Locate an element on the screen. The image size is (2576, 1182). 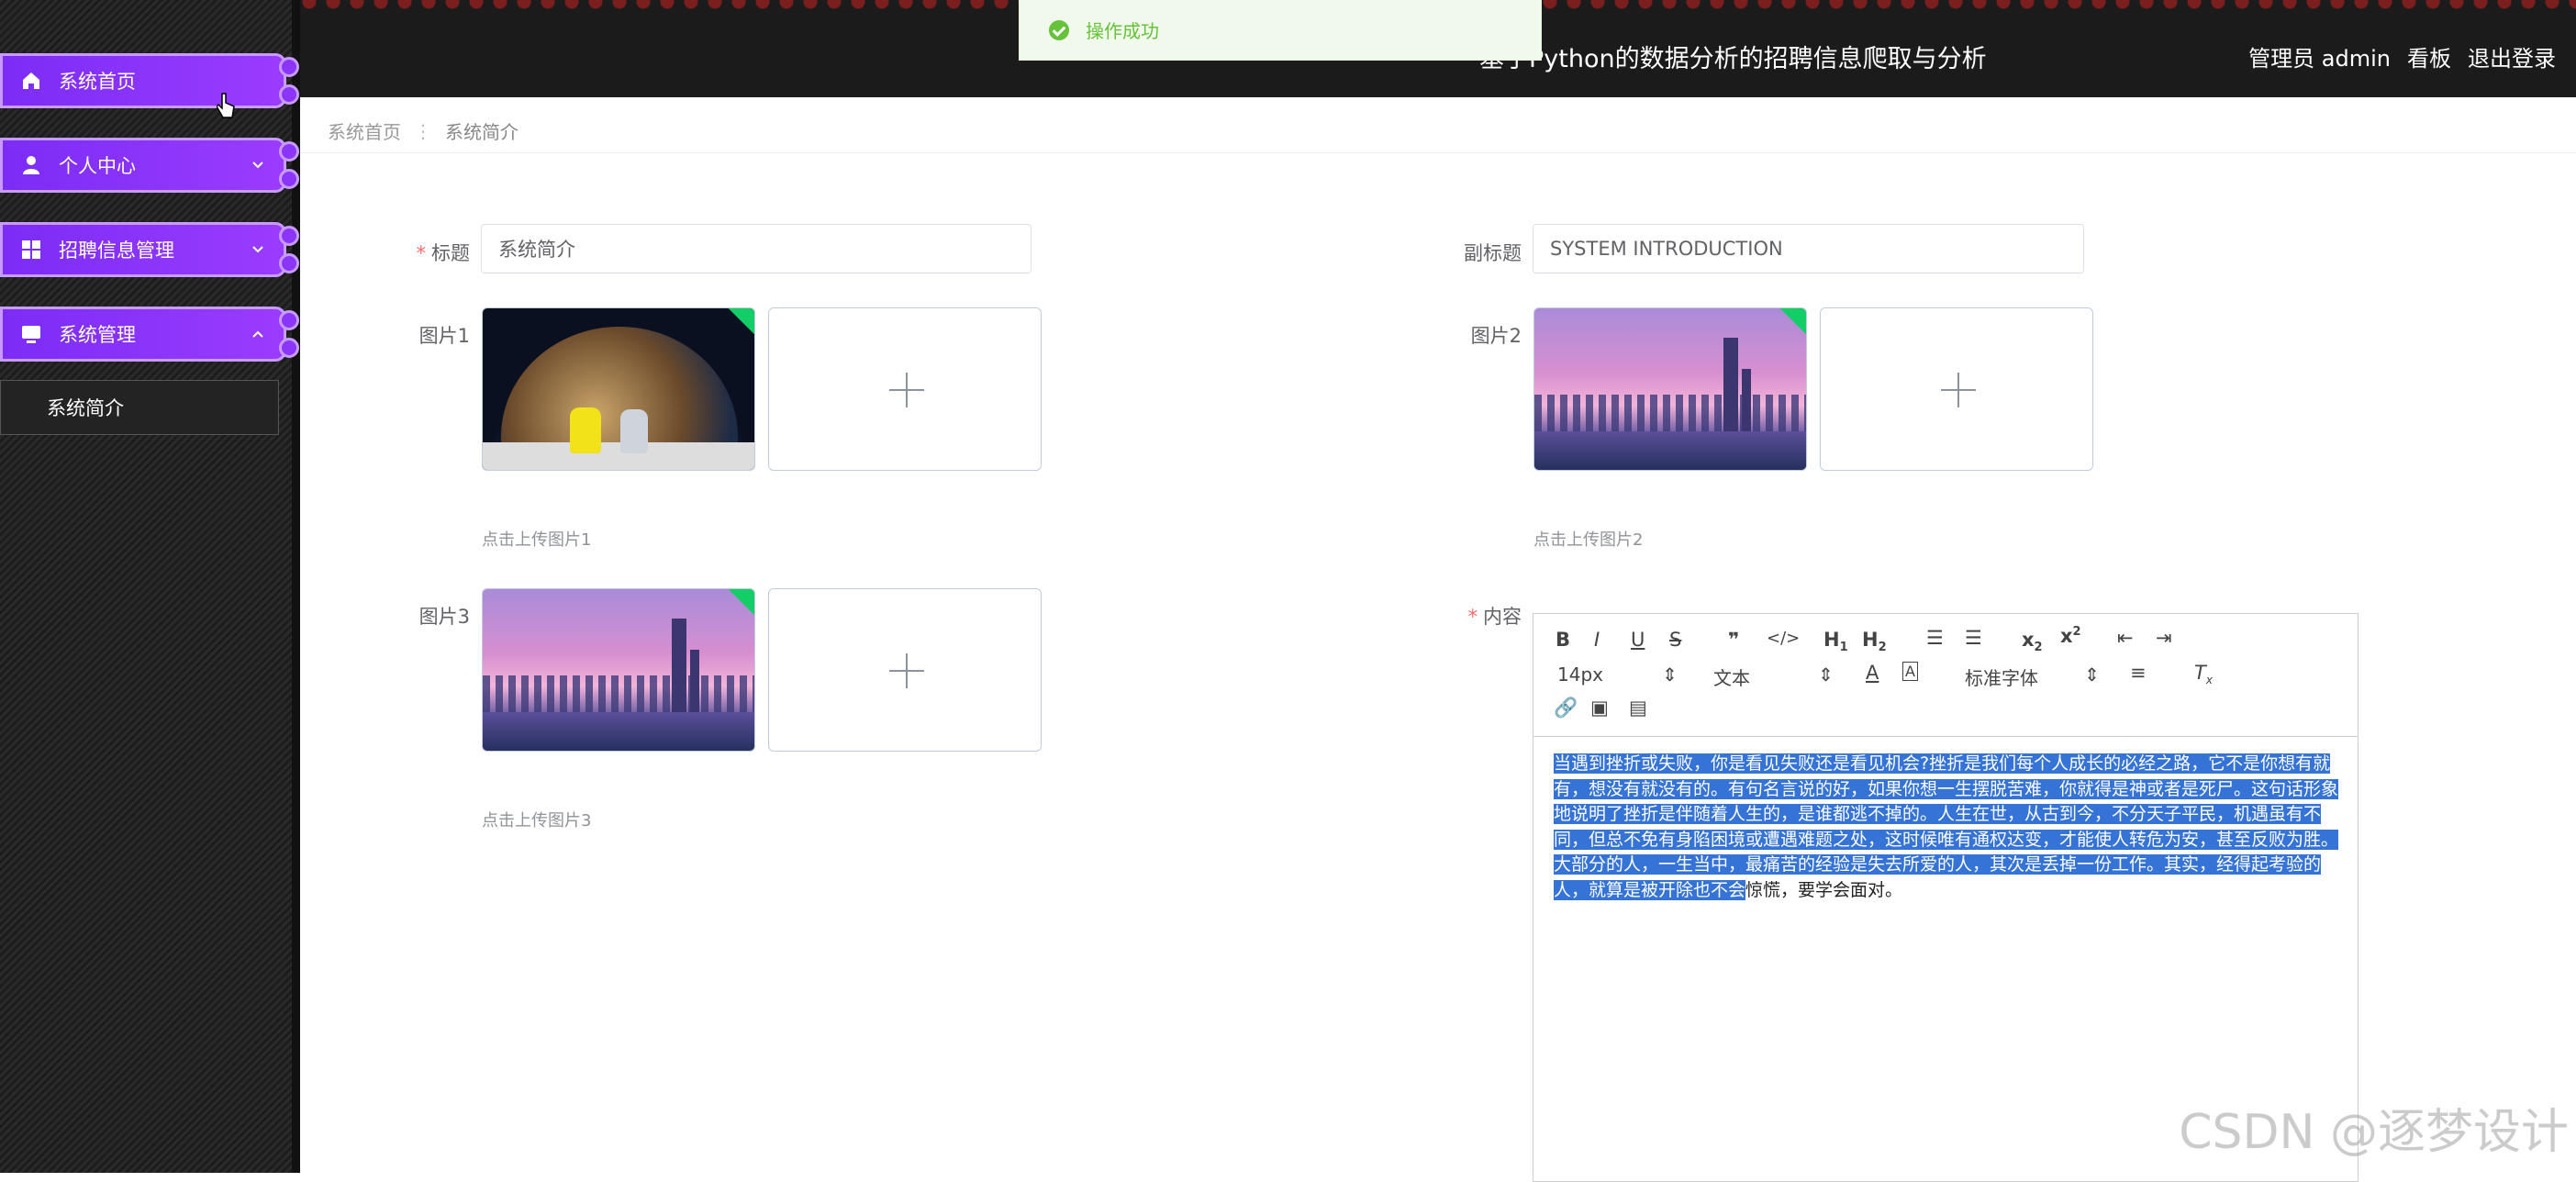
logout-link: 退出登录 is located at coordinates (2512, 56).